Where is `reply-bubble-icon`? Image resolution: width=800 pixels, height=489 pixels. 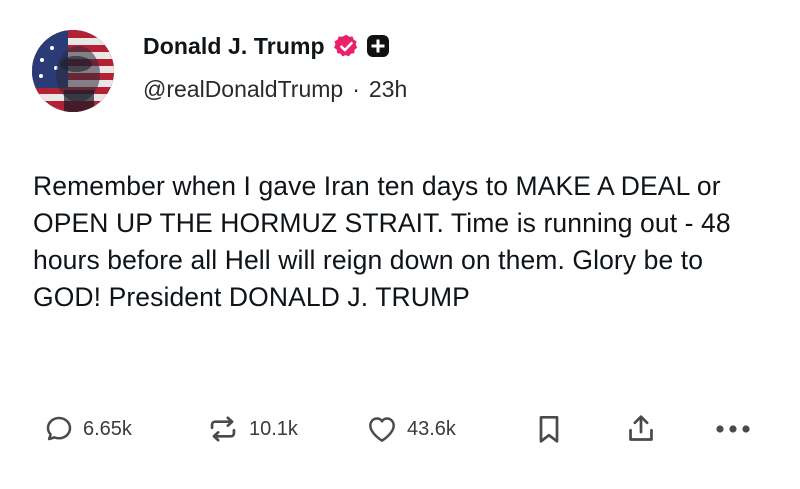
reply-bubble-icon is located at coordinates (59, 428).